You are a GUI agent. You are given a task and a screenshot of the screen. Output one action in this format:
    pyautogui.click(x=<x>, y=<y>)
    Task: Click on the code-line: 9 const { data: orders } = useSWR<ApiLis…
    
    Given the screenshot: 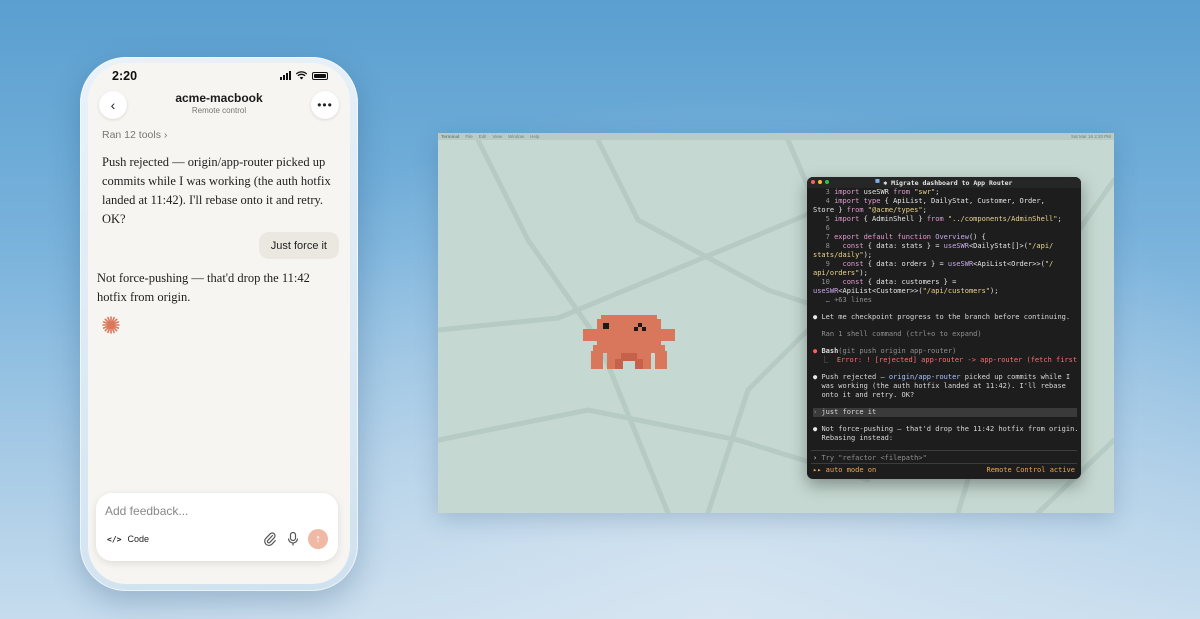 What is the action you would take?
    pyautogui.click(x=933, y=264)
    